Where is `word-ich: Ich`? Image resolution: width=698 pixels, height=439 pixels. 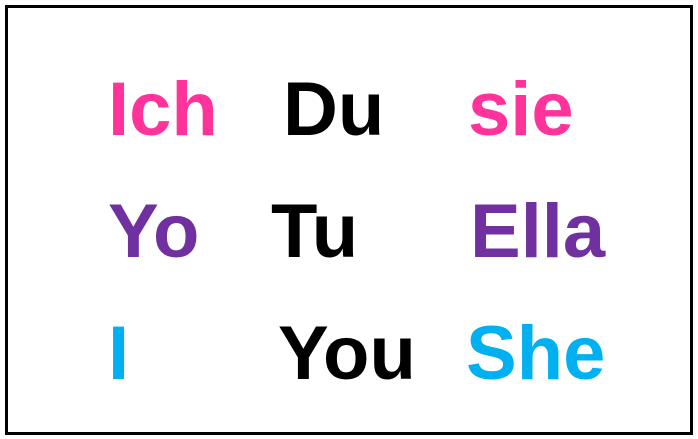 word-ich: Ich is located at coordinates (163, 109).